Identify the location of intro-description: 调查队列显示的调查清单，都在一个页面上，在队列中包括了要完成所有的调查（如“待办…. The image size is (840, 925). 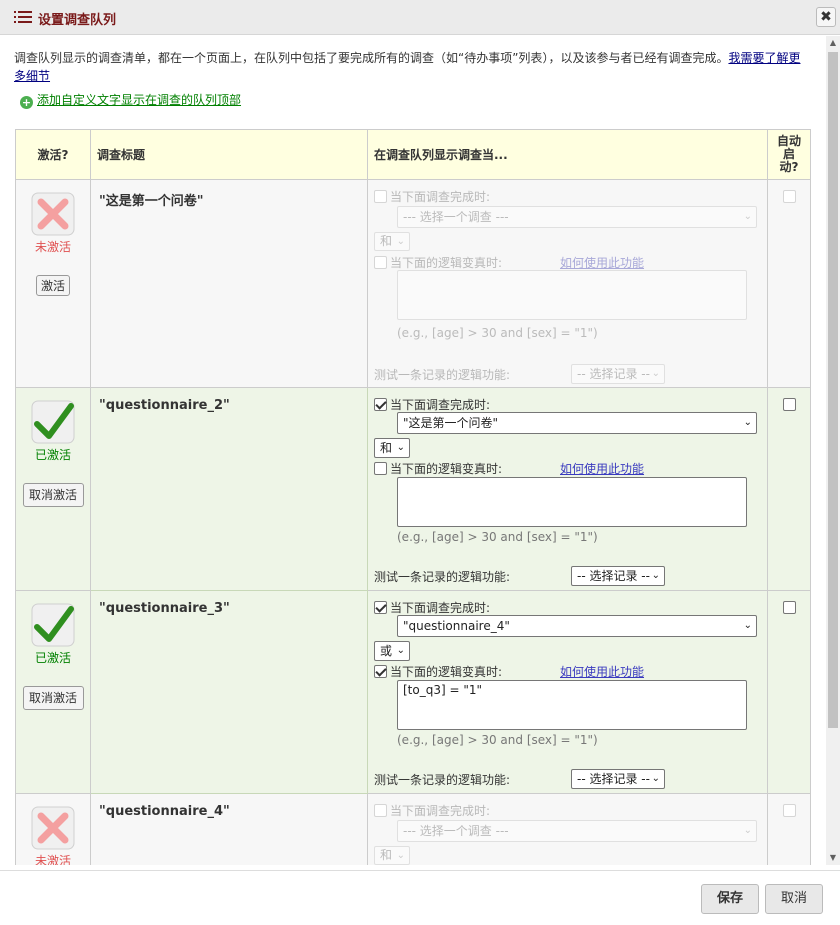
(371, 58).